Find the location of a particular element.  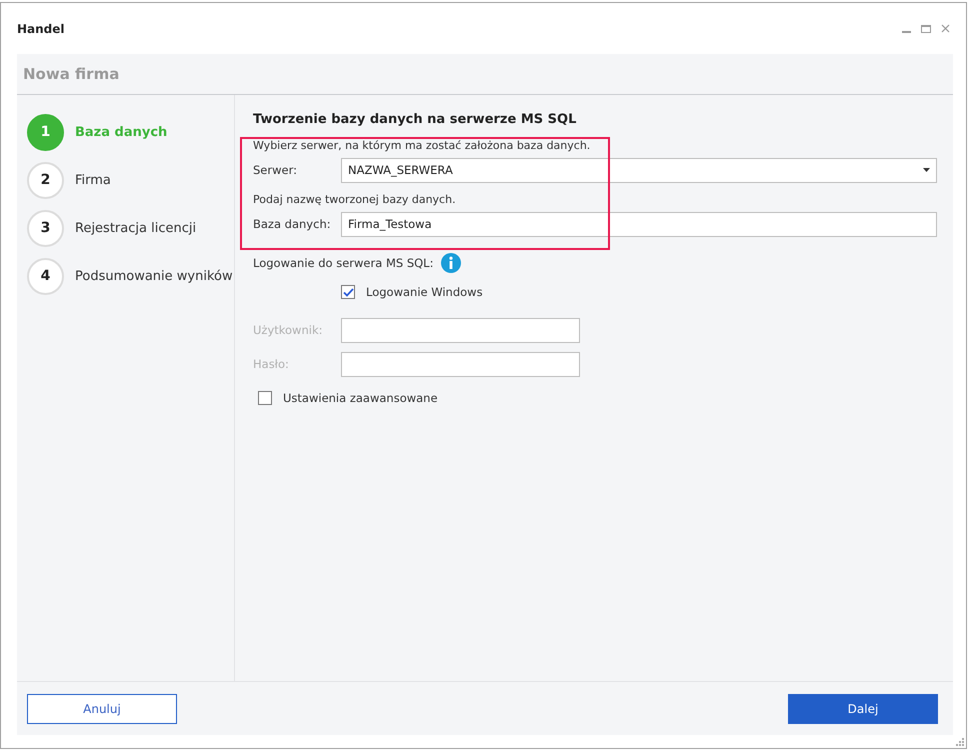

step-label: Baza danych is located at coordinates (121, 132).